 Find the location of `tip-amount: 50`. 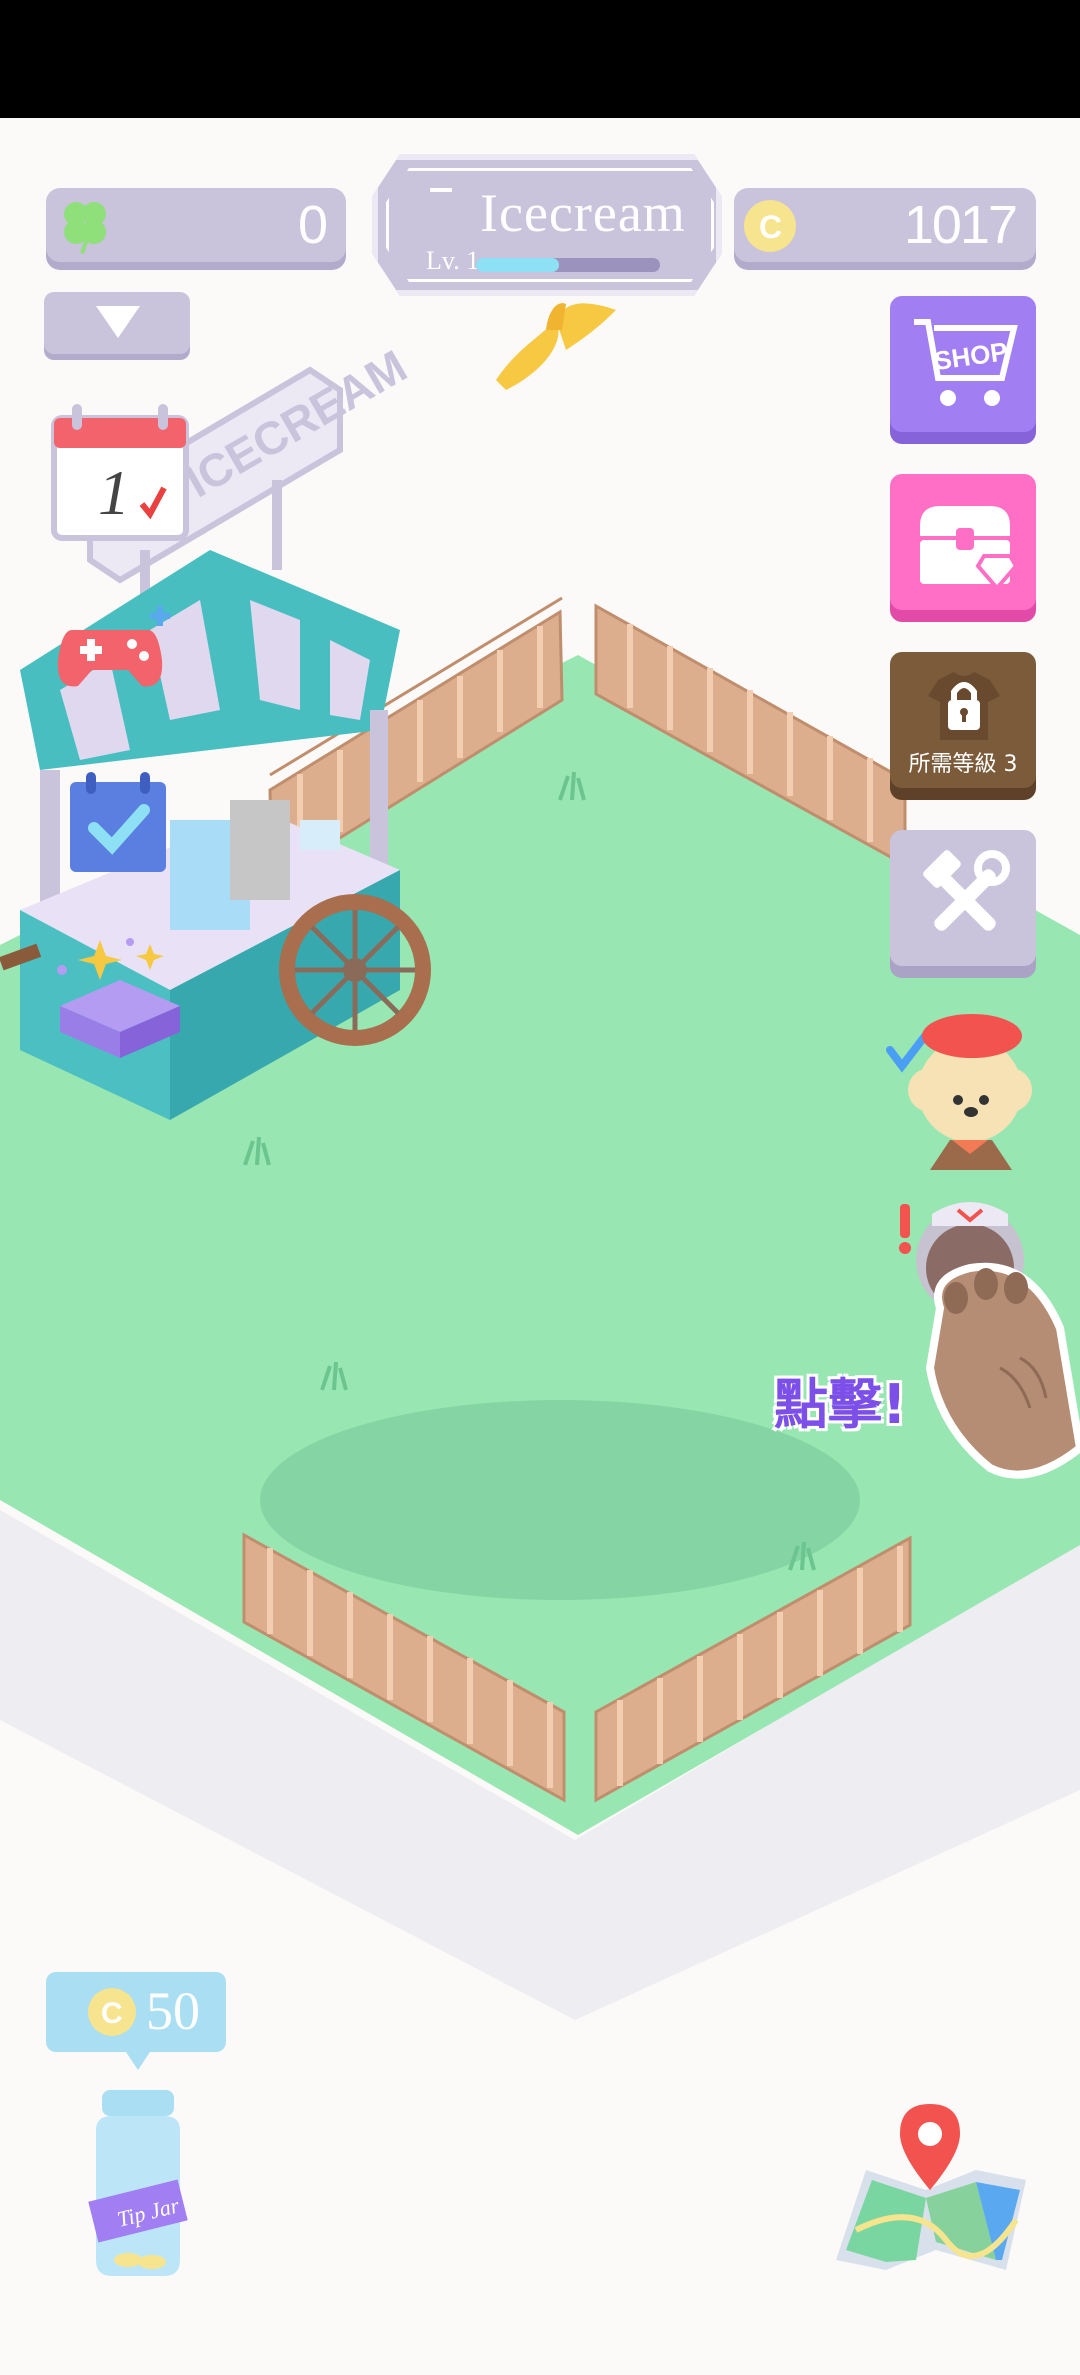

tip-amount: 50 is located at coordinates (173, 2011).